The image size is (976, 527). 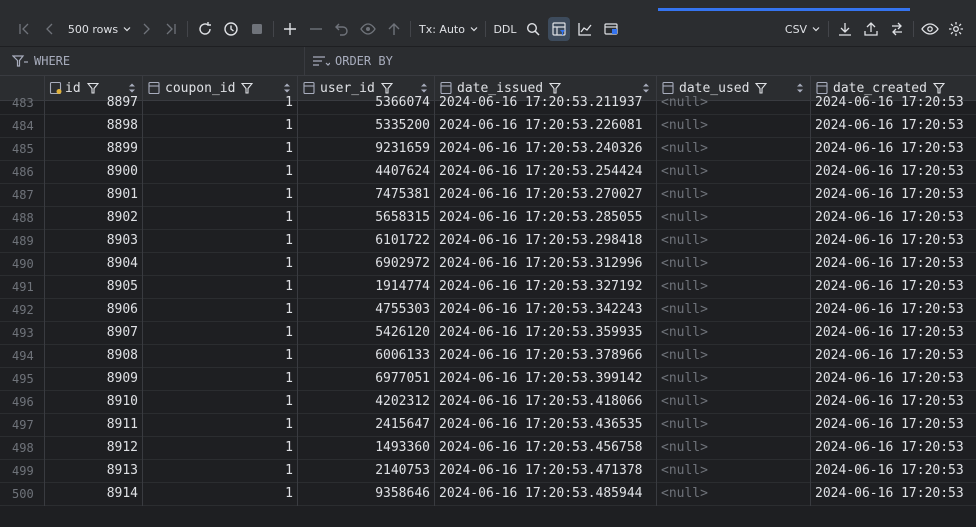 What do you see at coordinates (366, 126) in the screenshot?
I see `cell-user-id: 5335200` at bounding box center [366, 126].